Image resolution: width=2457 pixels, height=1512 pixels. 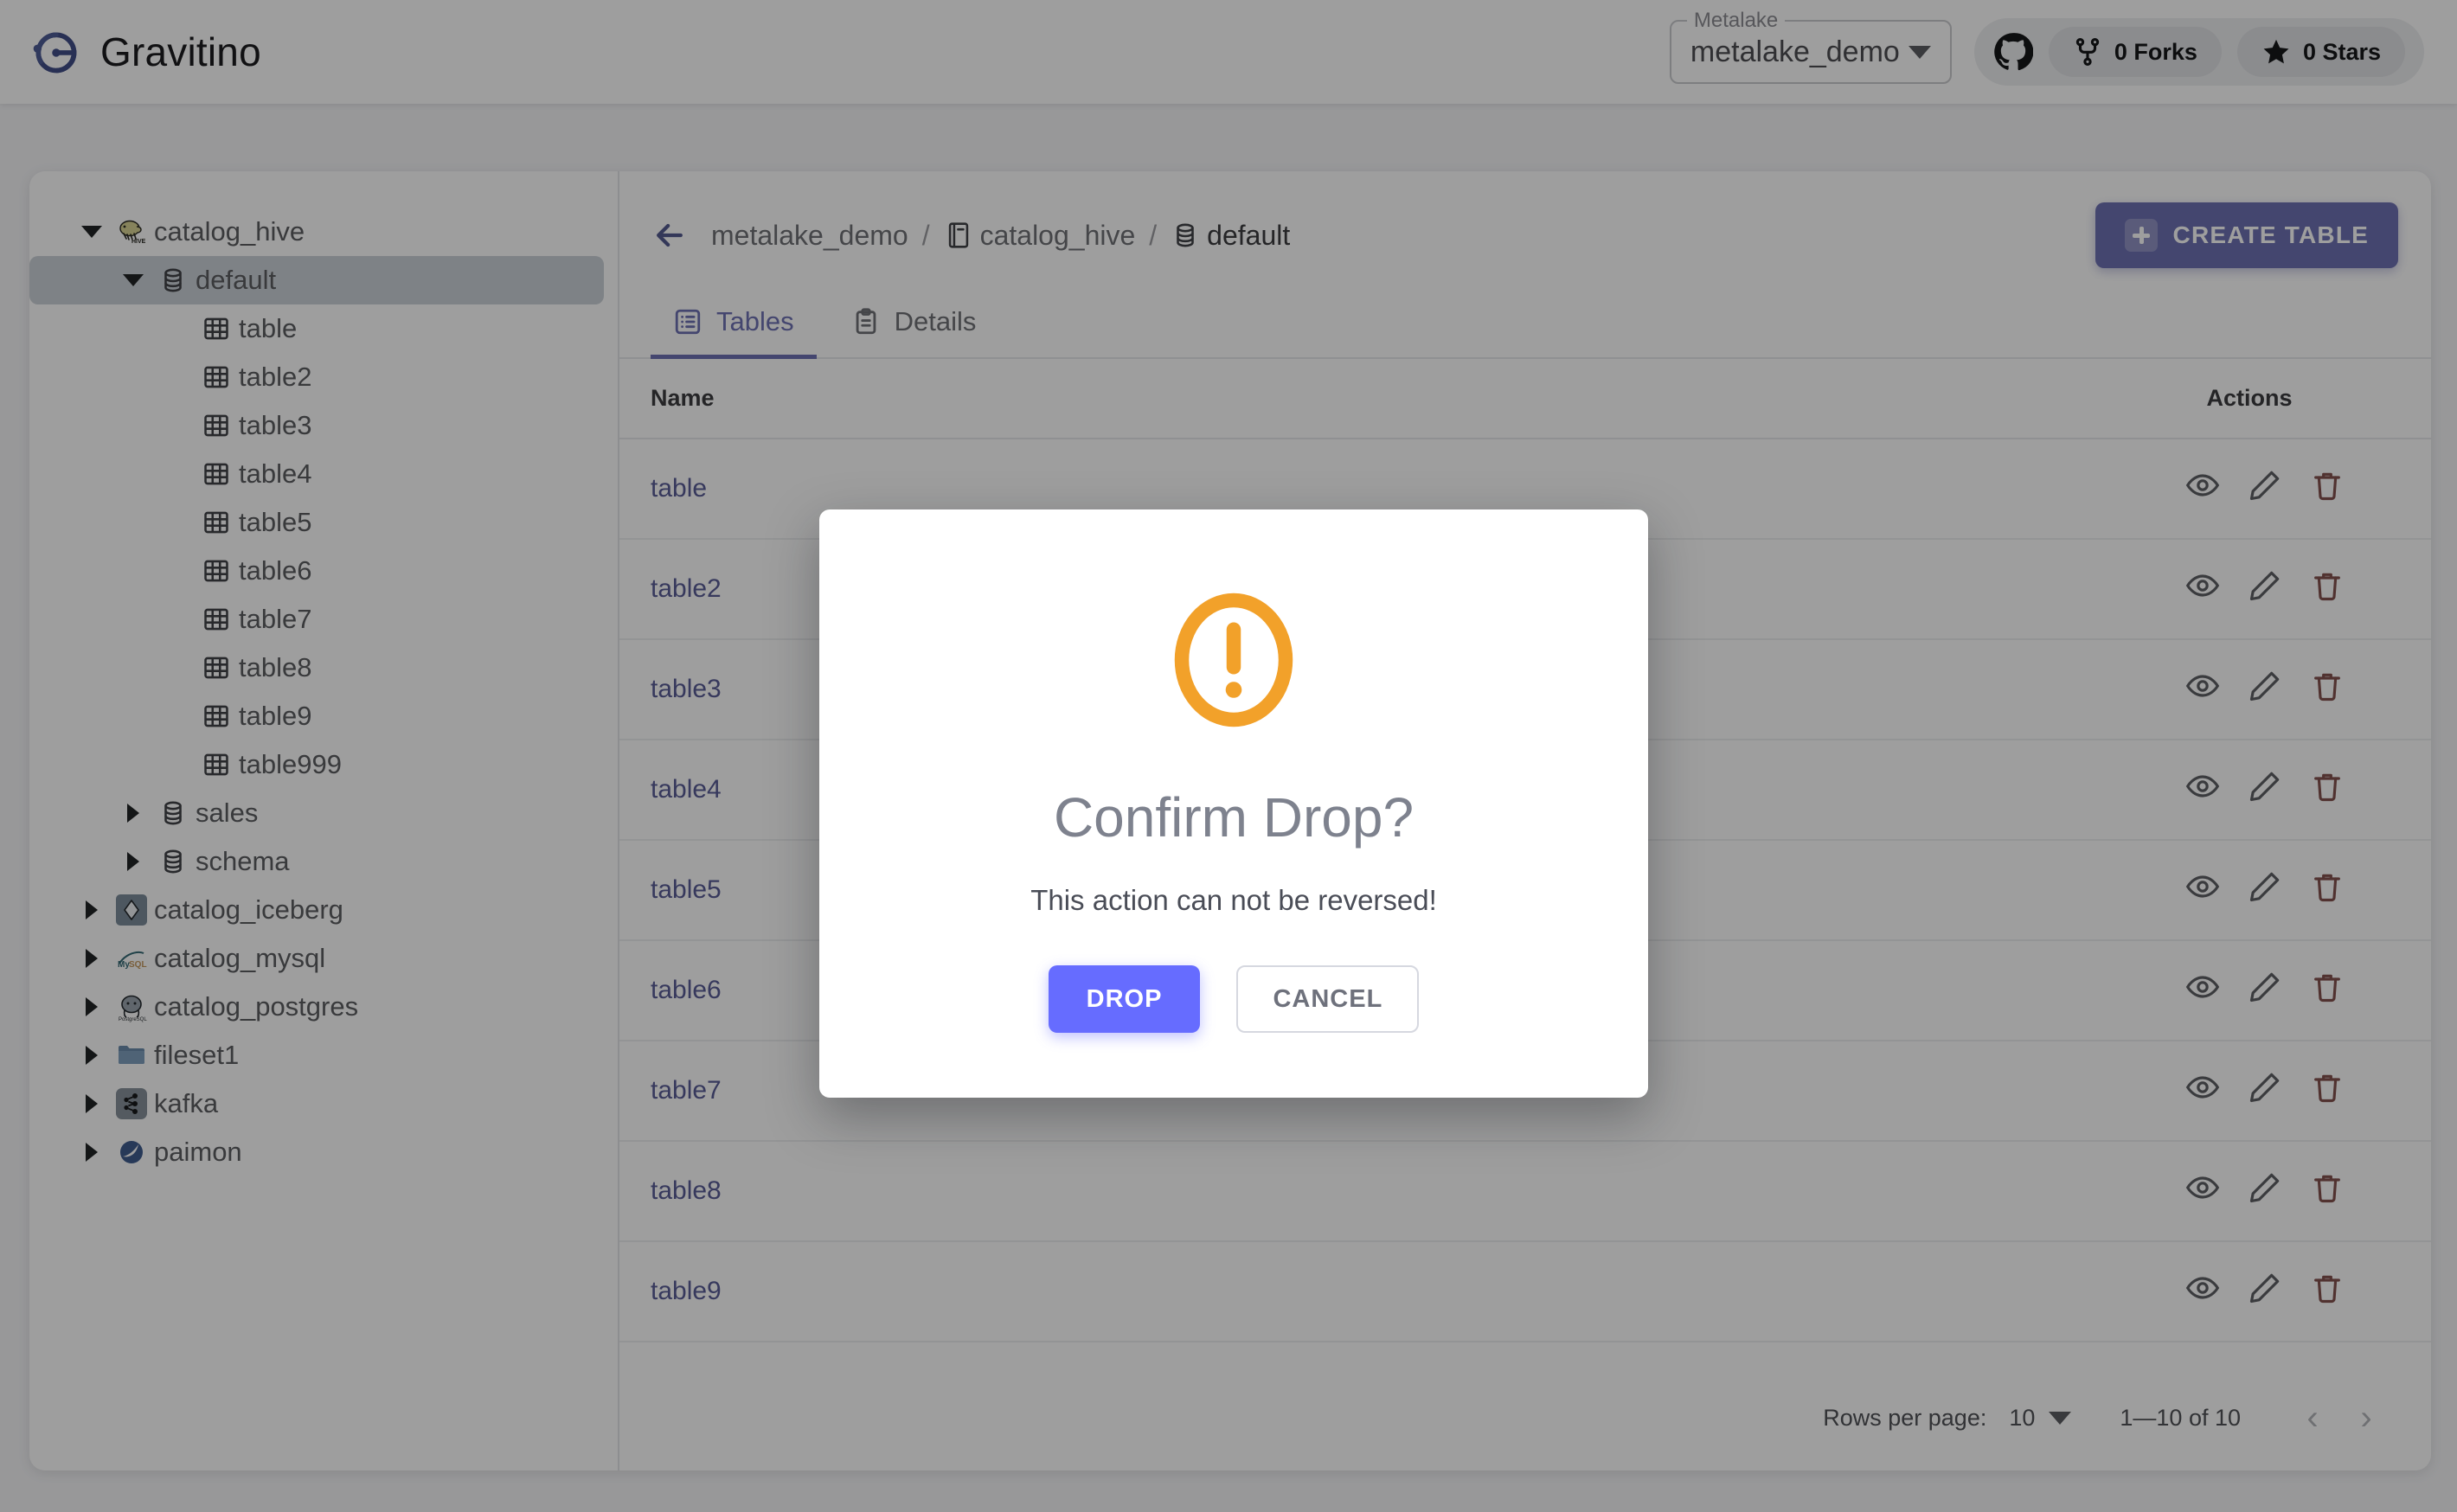 I want to click on cancel-button: CANCEL, so click(x=1328, y=999).